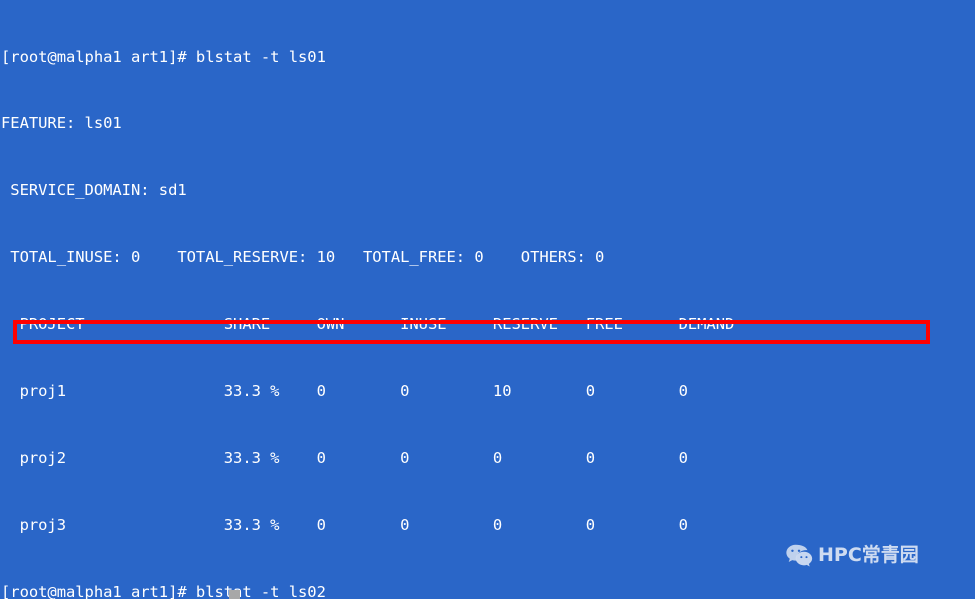 This screenshot has height=599, width=975. What do you see at coordinates (344, 391) in the screenshot?
I see `table-row: proj1 33.3 % 0 0 10 0 0` at bounding box center [344, 391].